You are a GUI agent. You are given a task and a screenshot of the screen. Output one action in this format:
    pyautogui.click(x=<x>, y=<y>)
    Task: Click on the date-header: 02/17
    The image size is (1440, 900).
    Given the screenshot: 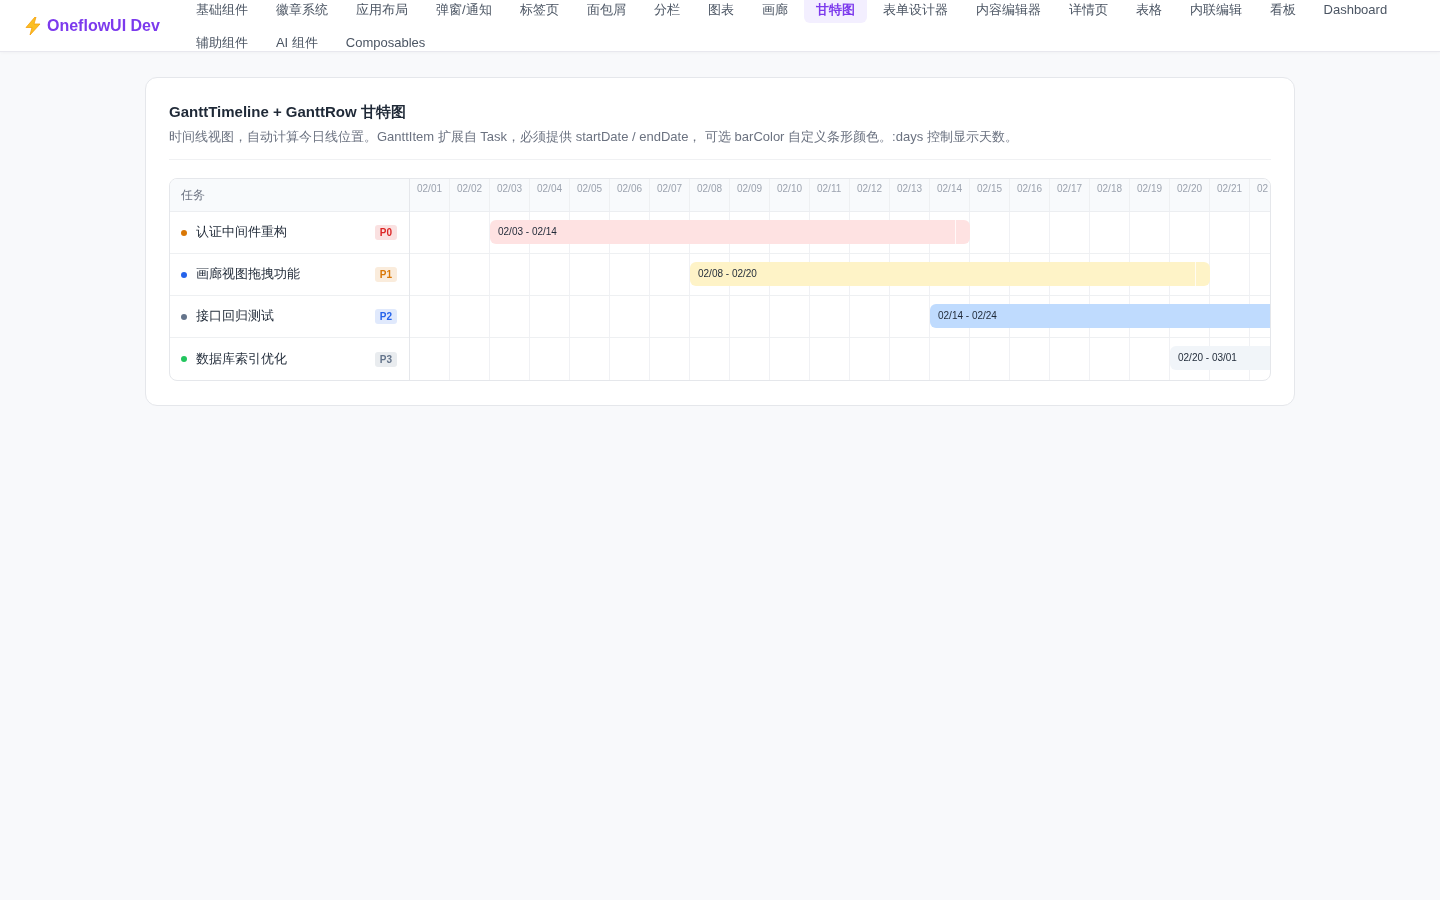 What is the action you would take?
    pyautogui.click(x=1070, y=195)
    